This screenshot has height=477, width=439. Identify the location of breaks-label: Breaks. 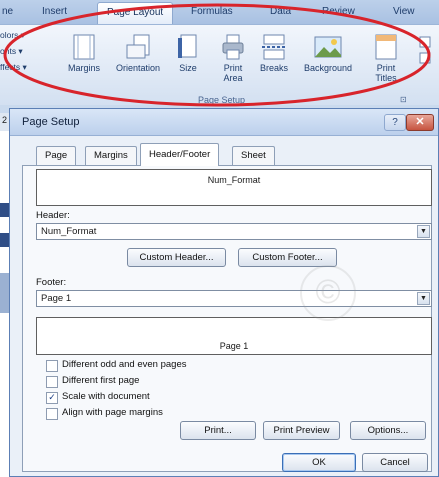
(273, 68).